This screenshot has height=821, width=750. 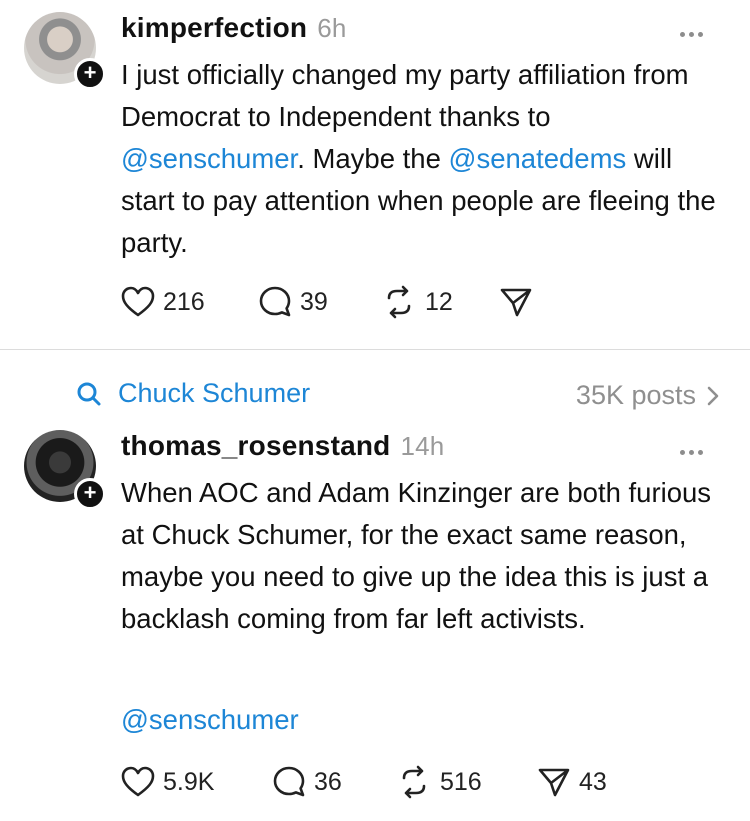 I want to click on post-actions: 5.9K 36 516 43, so click(x=364, y=782).